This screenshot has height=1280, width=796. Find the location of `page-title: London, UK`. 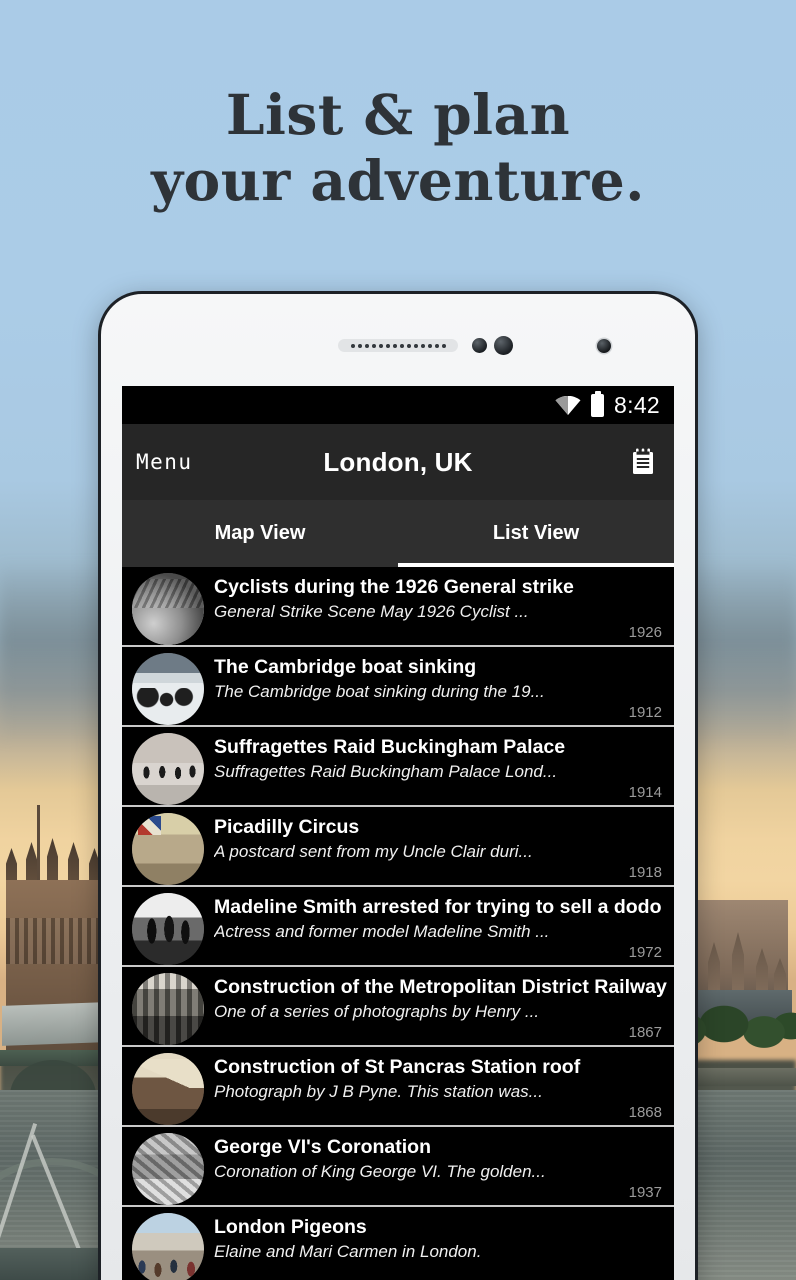

page-title: London, UK is located at coordinates (398, 461).